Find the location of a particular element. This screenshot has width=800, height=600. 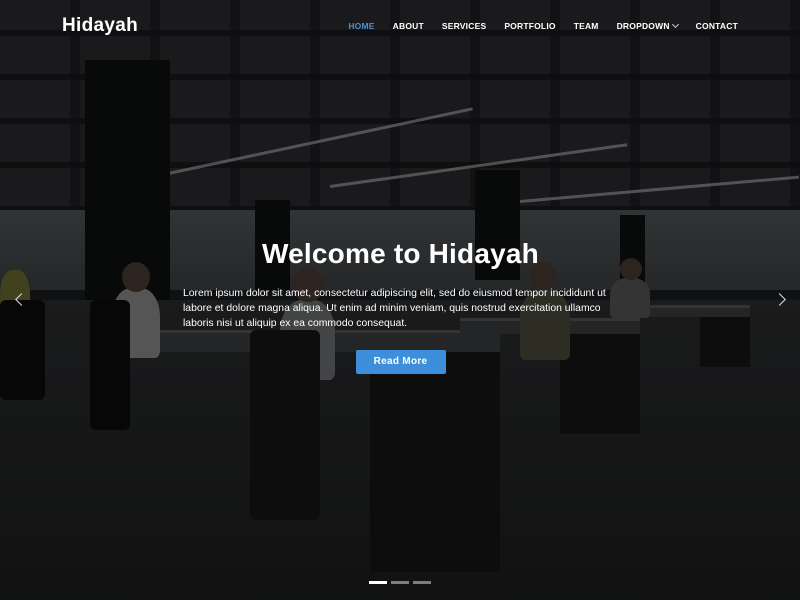

nav-item-contact: CONTACT is located at coordinates (712, 26).